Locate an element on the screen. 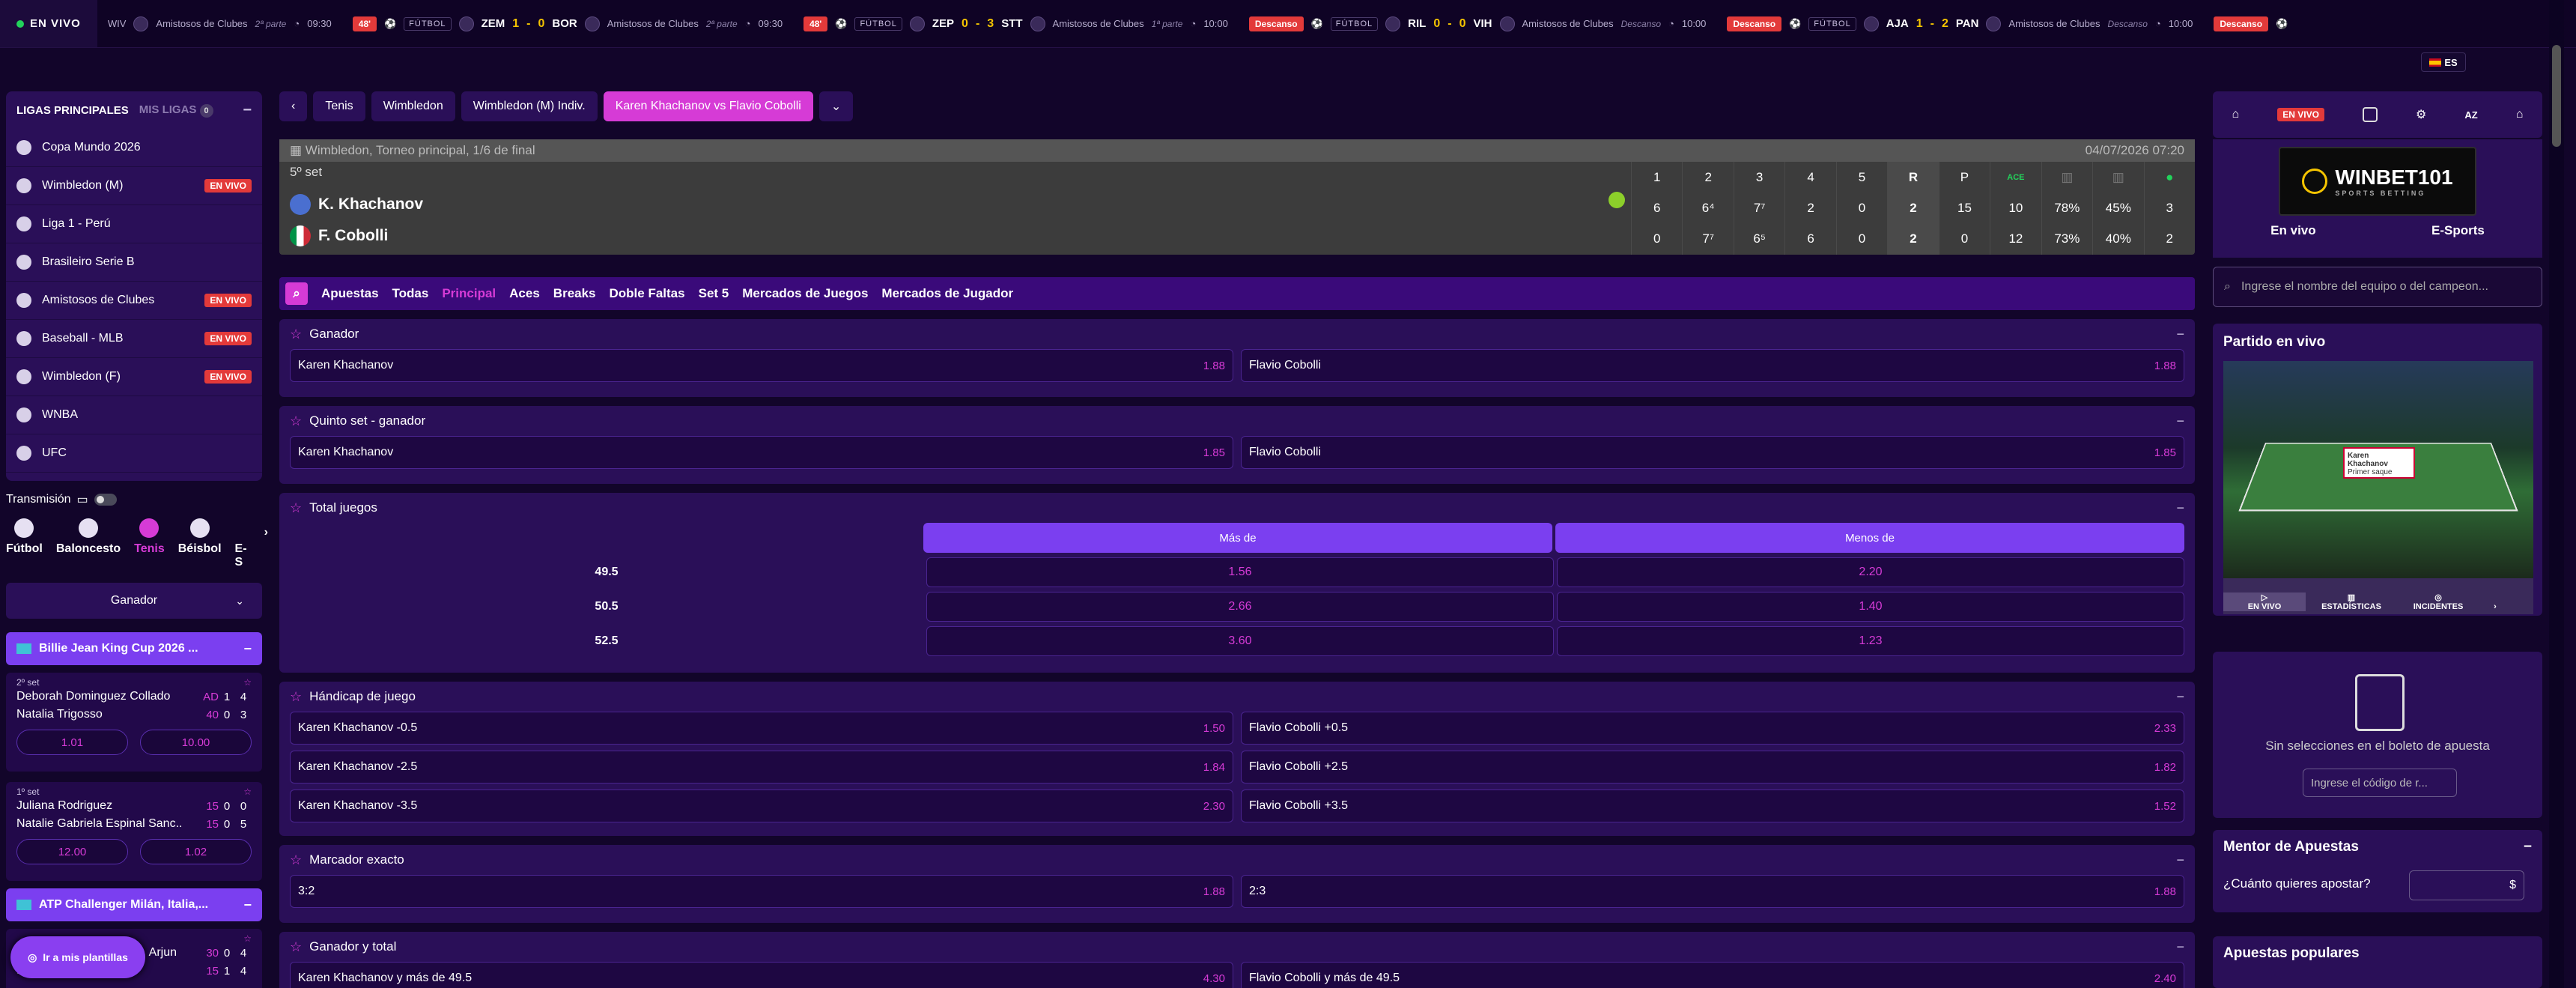  sidebar-item-league: Wimbledon (M) EN VIVO is located at coordinates (134, 186).